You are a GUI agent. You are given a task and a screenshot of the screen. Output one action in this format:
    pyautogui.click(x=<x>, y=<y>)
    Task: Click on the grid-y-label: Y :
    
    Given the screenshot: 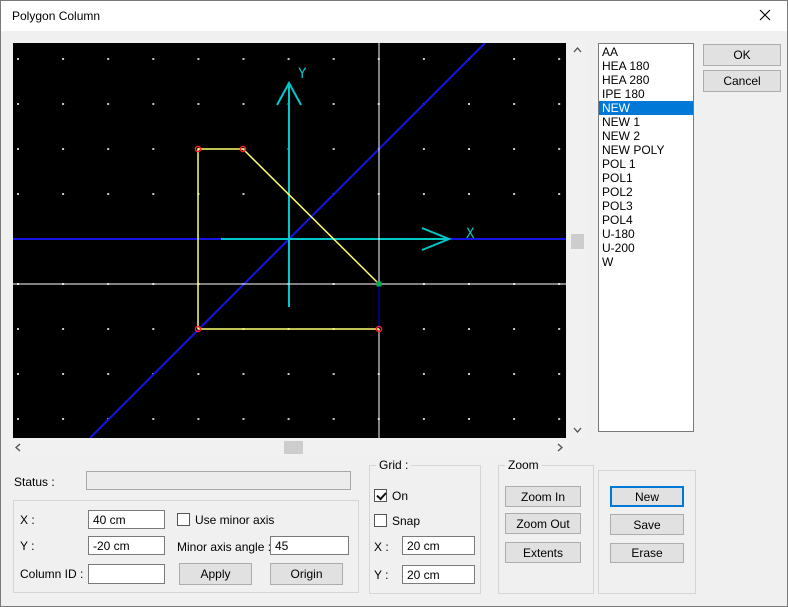 What is the action you would take?
    pyautogui.click(x=381, y=575)
    